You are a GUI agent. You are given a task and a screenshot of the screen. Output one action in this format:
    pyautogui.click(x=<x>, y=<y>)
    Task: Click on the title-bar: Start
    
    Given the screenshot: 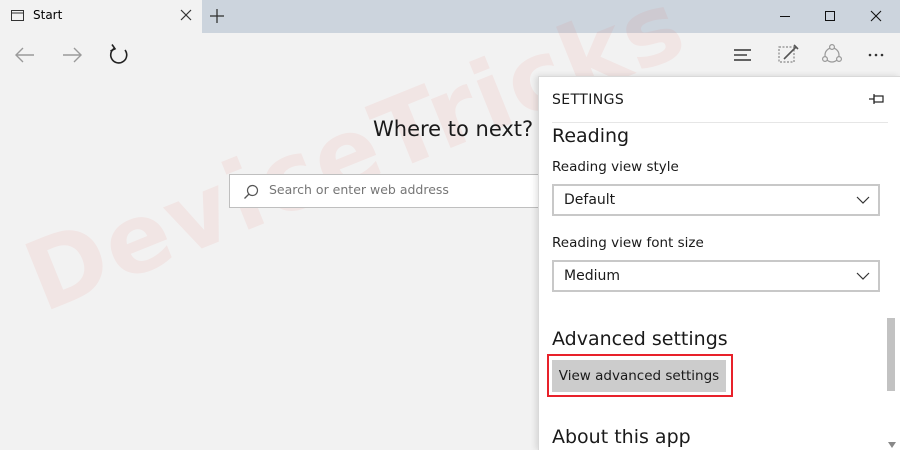 What is the action you would take?
    pyautogui.click(x=450, y=16)
    